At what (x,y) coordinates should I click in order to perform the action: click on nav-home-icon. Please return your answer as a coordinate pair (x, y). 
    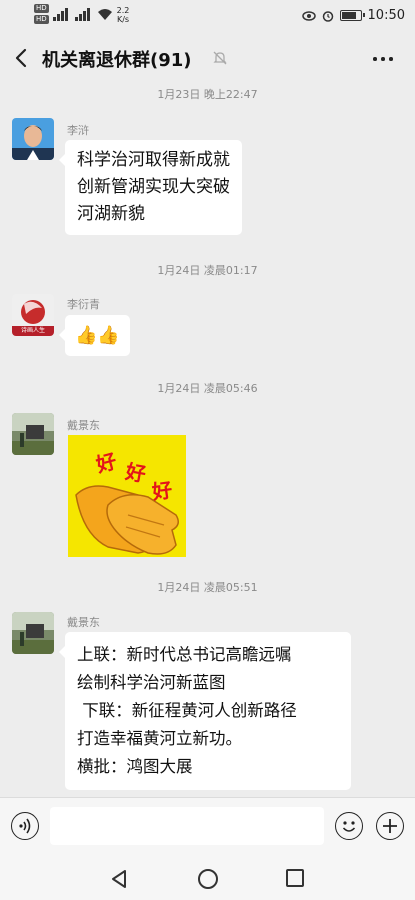
    Looking at the image, I should click on (208, 879).